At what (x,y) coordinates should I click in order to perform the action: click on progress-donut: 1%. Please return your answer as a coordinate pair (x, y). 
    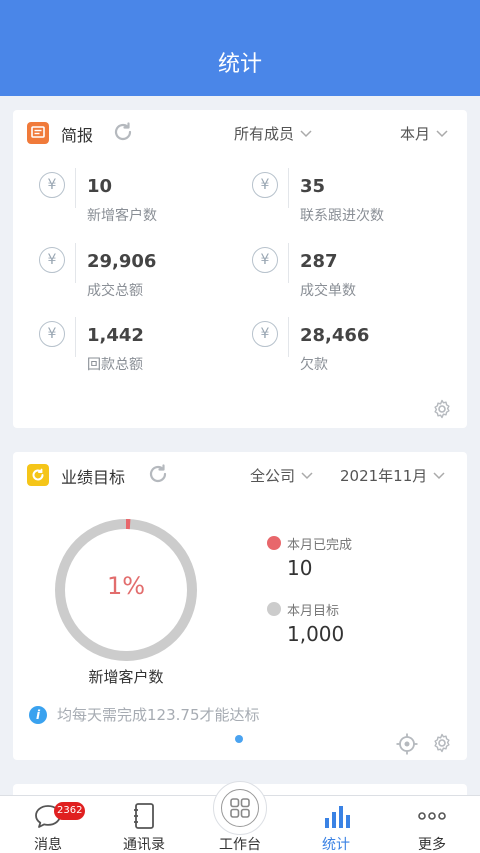
    Looking at the image, I should click on (126, 590).